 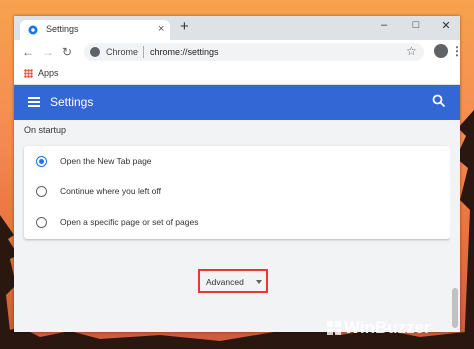 What do you see at coordinates (441, 51) in the screenshot?
I see `profile-icon` at bounding box center [441, 51].